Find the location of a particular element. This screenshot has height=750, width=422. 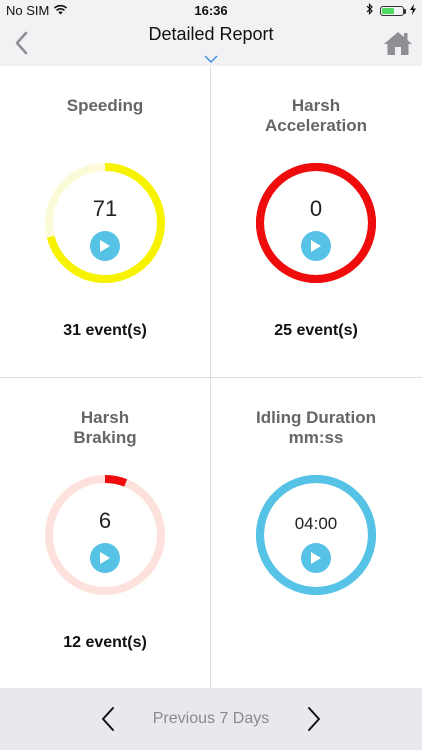

status-bar: No SIM 16:36 is located at coordinates (211, 10).